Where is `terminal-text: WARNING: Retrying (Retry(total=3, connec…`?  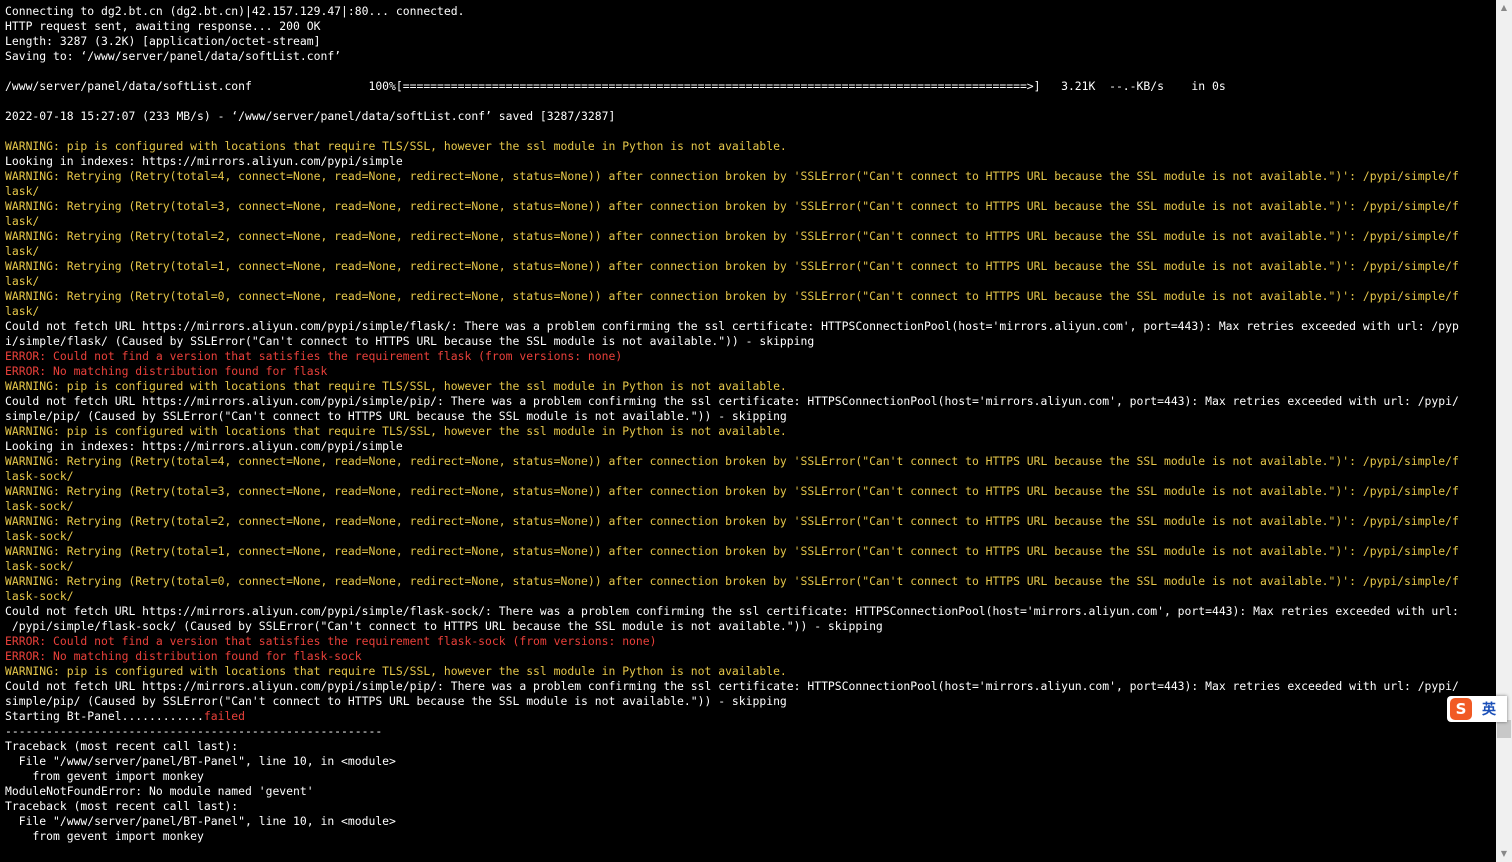 terminal-text: WARNING: Retrying (Retry(total=3, connec… is located at coordinates (732, 491).